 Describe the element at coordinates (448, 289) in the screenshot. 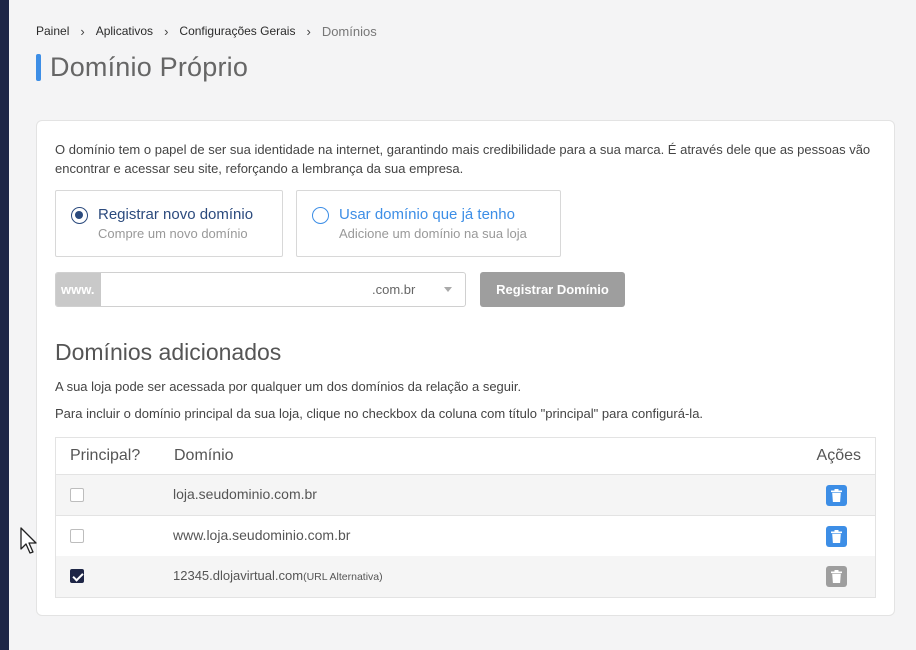

I see `caret-down-icon` at that location.